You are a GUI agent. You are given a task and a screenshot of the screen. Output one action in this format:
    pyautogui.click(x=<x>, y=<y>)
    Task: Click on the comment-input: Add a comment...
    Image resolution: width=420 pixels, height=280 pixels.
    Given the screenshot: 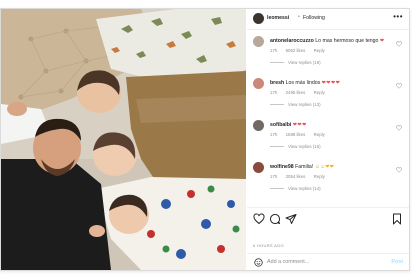 What is the action you would take?
    pyautogui.click(x=288, y=262)
    